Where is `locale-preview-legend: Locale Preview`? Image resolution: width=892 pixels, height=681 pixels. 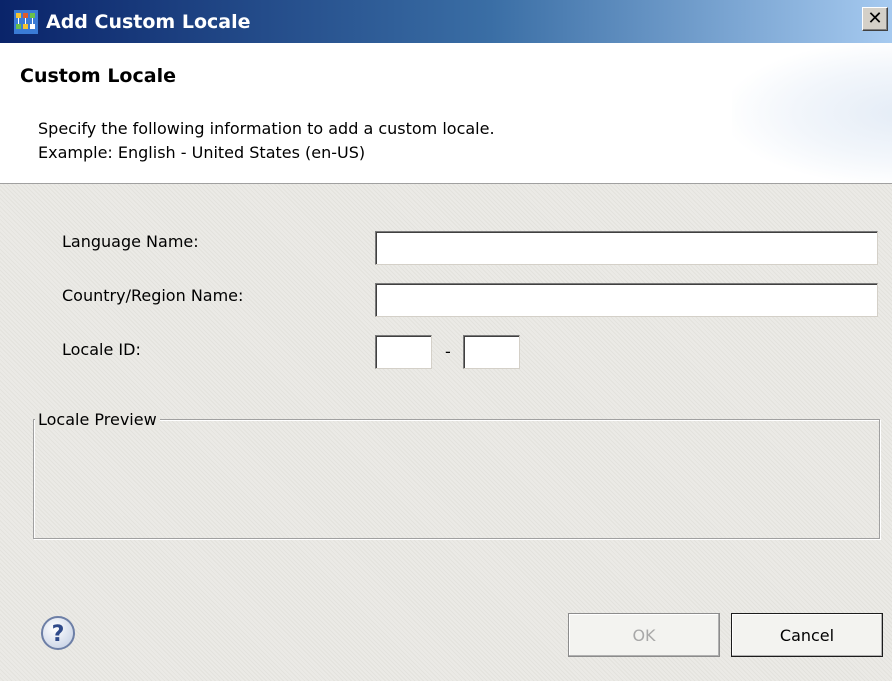
locale-preview-legend: Locale Preview is located at coordinates (97, 419).